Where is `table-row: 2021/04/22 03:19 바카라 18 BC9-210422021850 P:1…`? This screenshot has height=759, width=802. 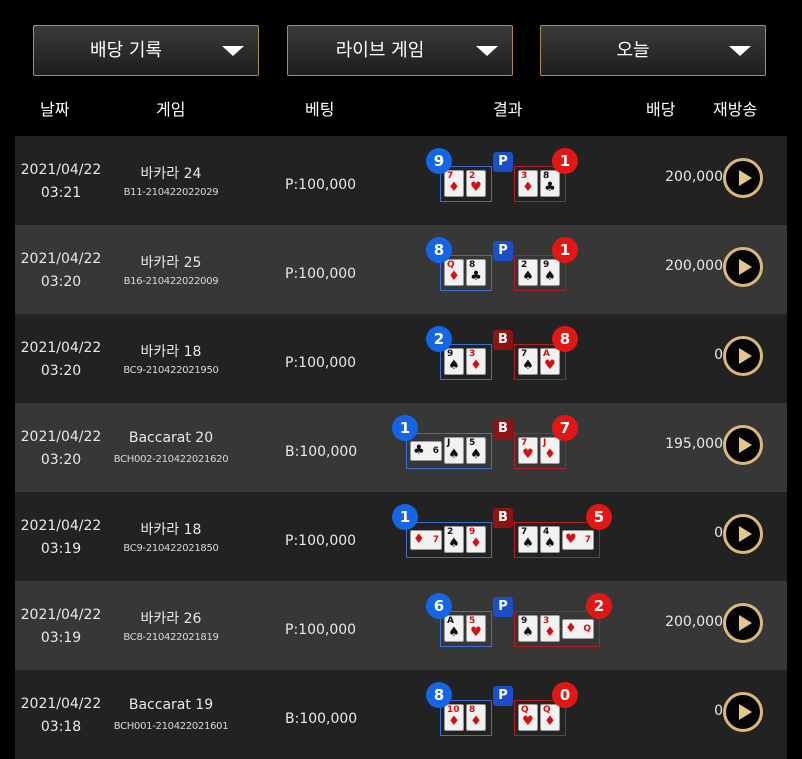
table-row: 2021/04/22 03:19 바카라 18 BC9-210422021850 P:1… is located at coordinates (401, 536).